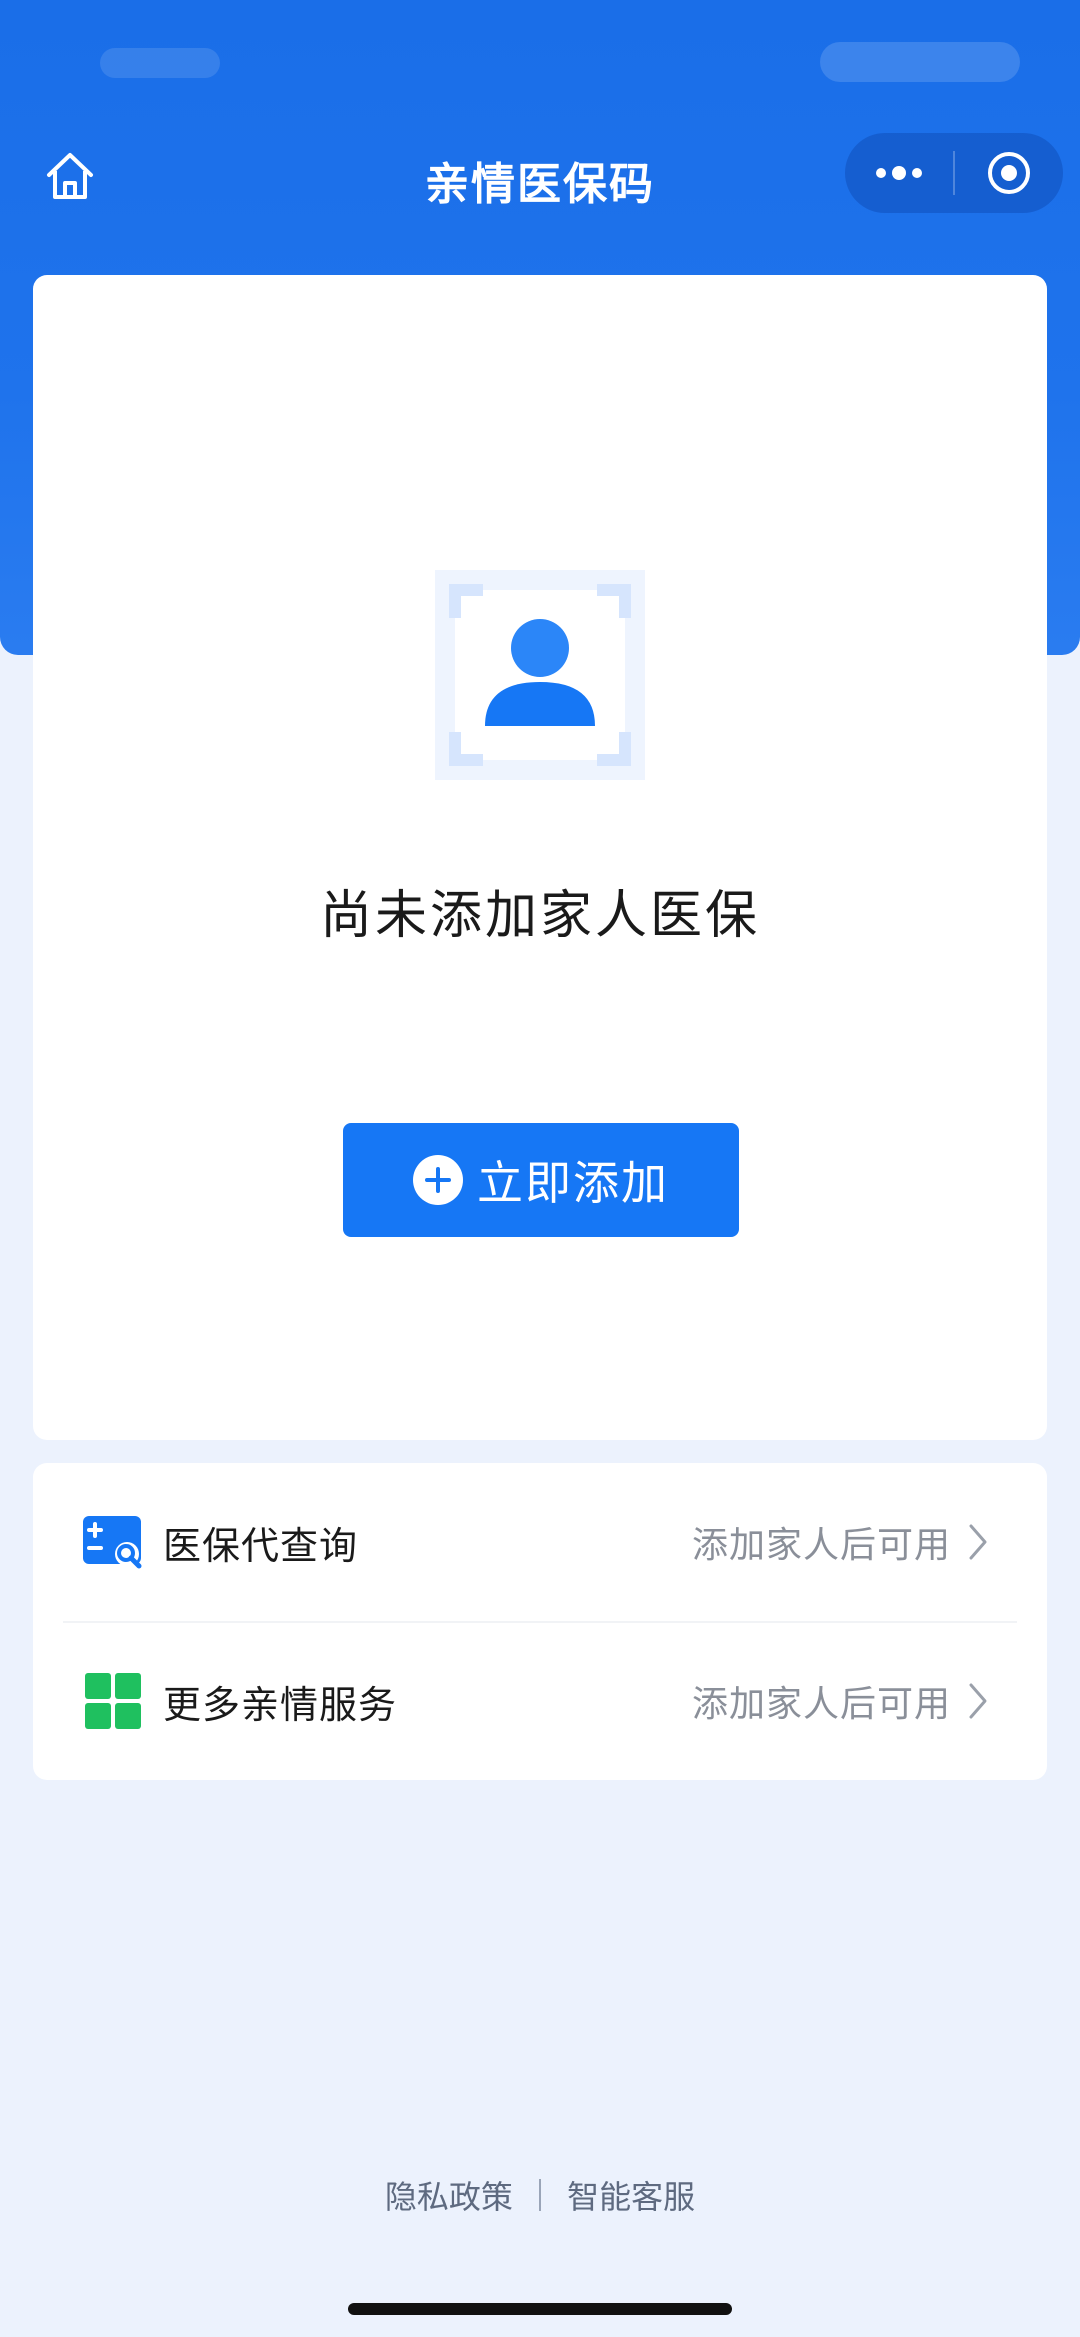 Image resolution: width=1080 pixels, height=2337 pixels. I want to click on home-indicator, so click(540, 2309).